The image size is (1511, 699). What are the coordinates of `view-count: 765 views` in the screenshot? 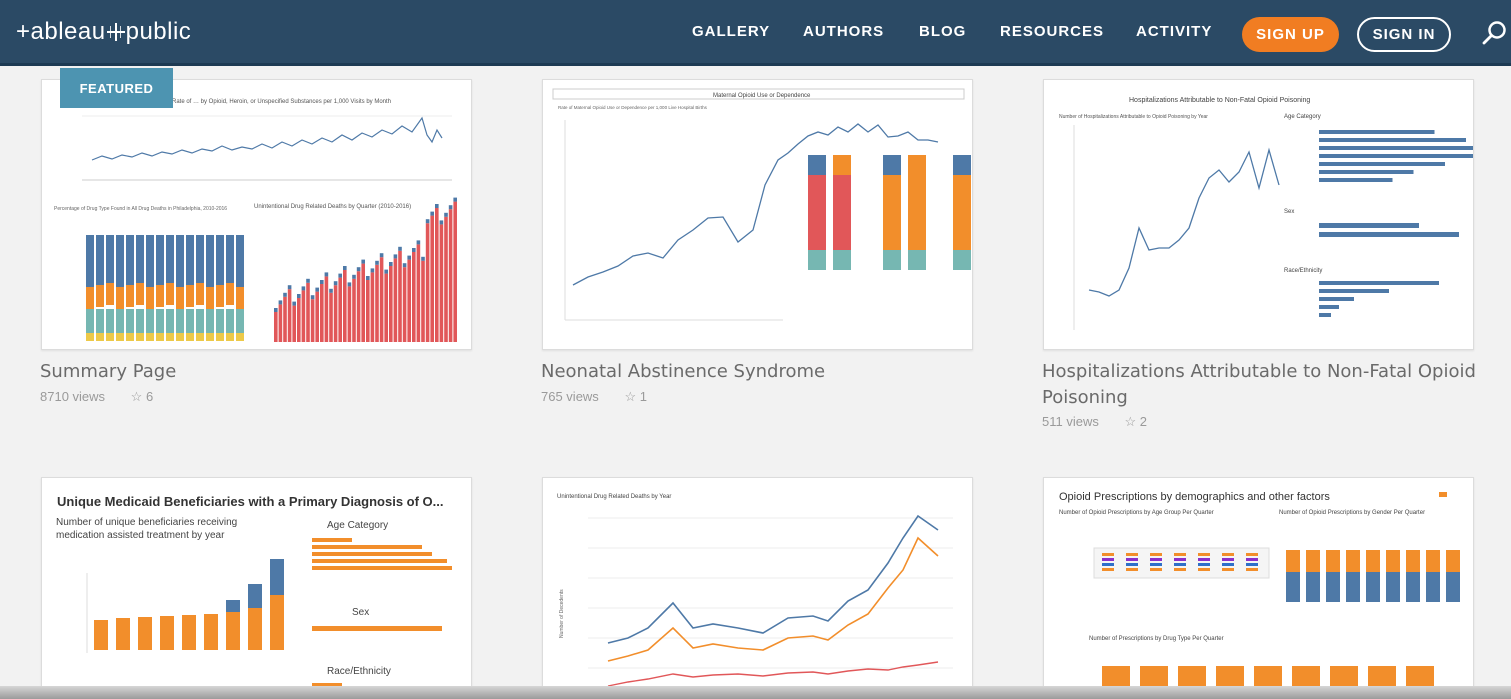 It's located at (570, 396).